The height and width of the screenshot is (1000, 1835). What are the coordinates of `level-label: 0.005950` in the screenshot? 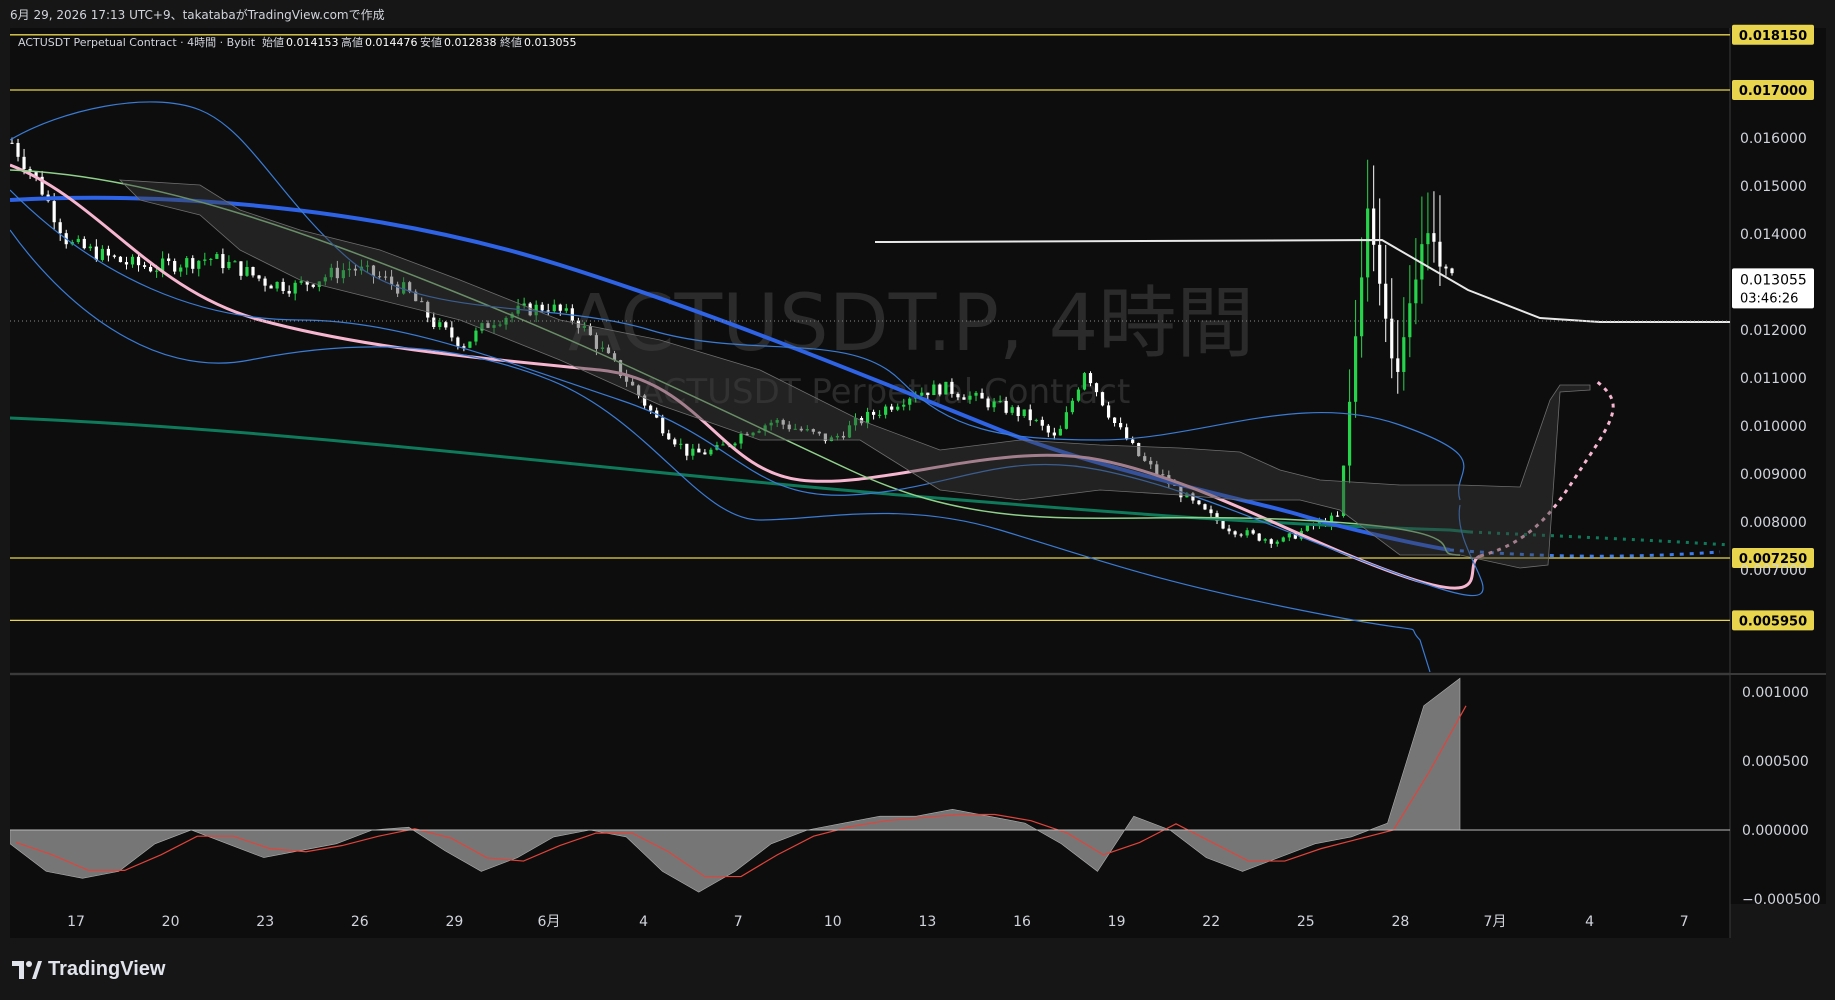 It's located at (1773, 621).